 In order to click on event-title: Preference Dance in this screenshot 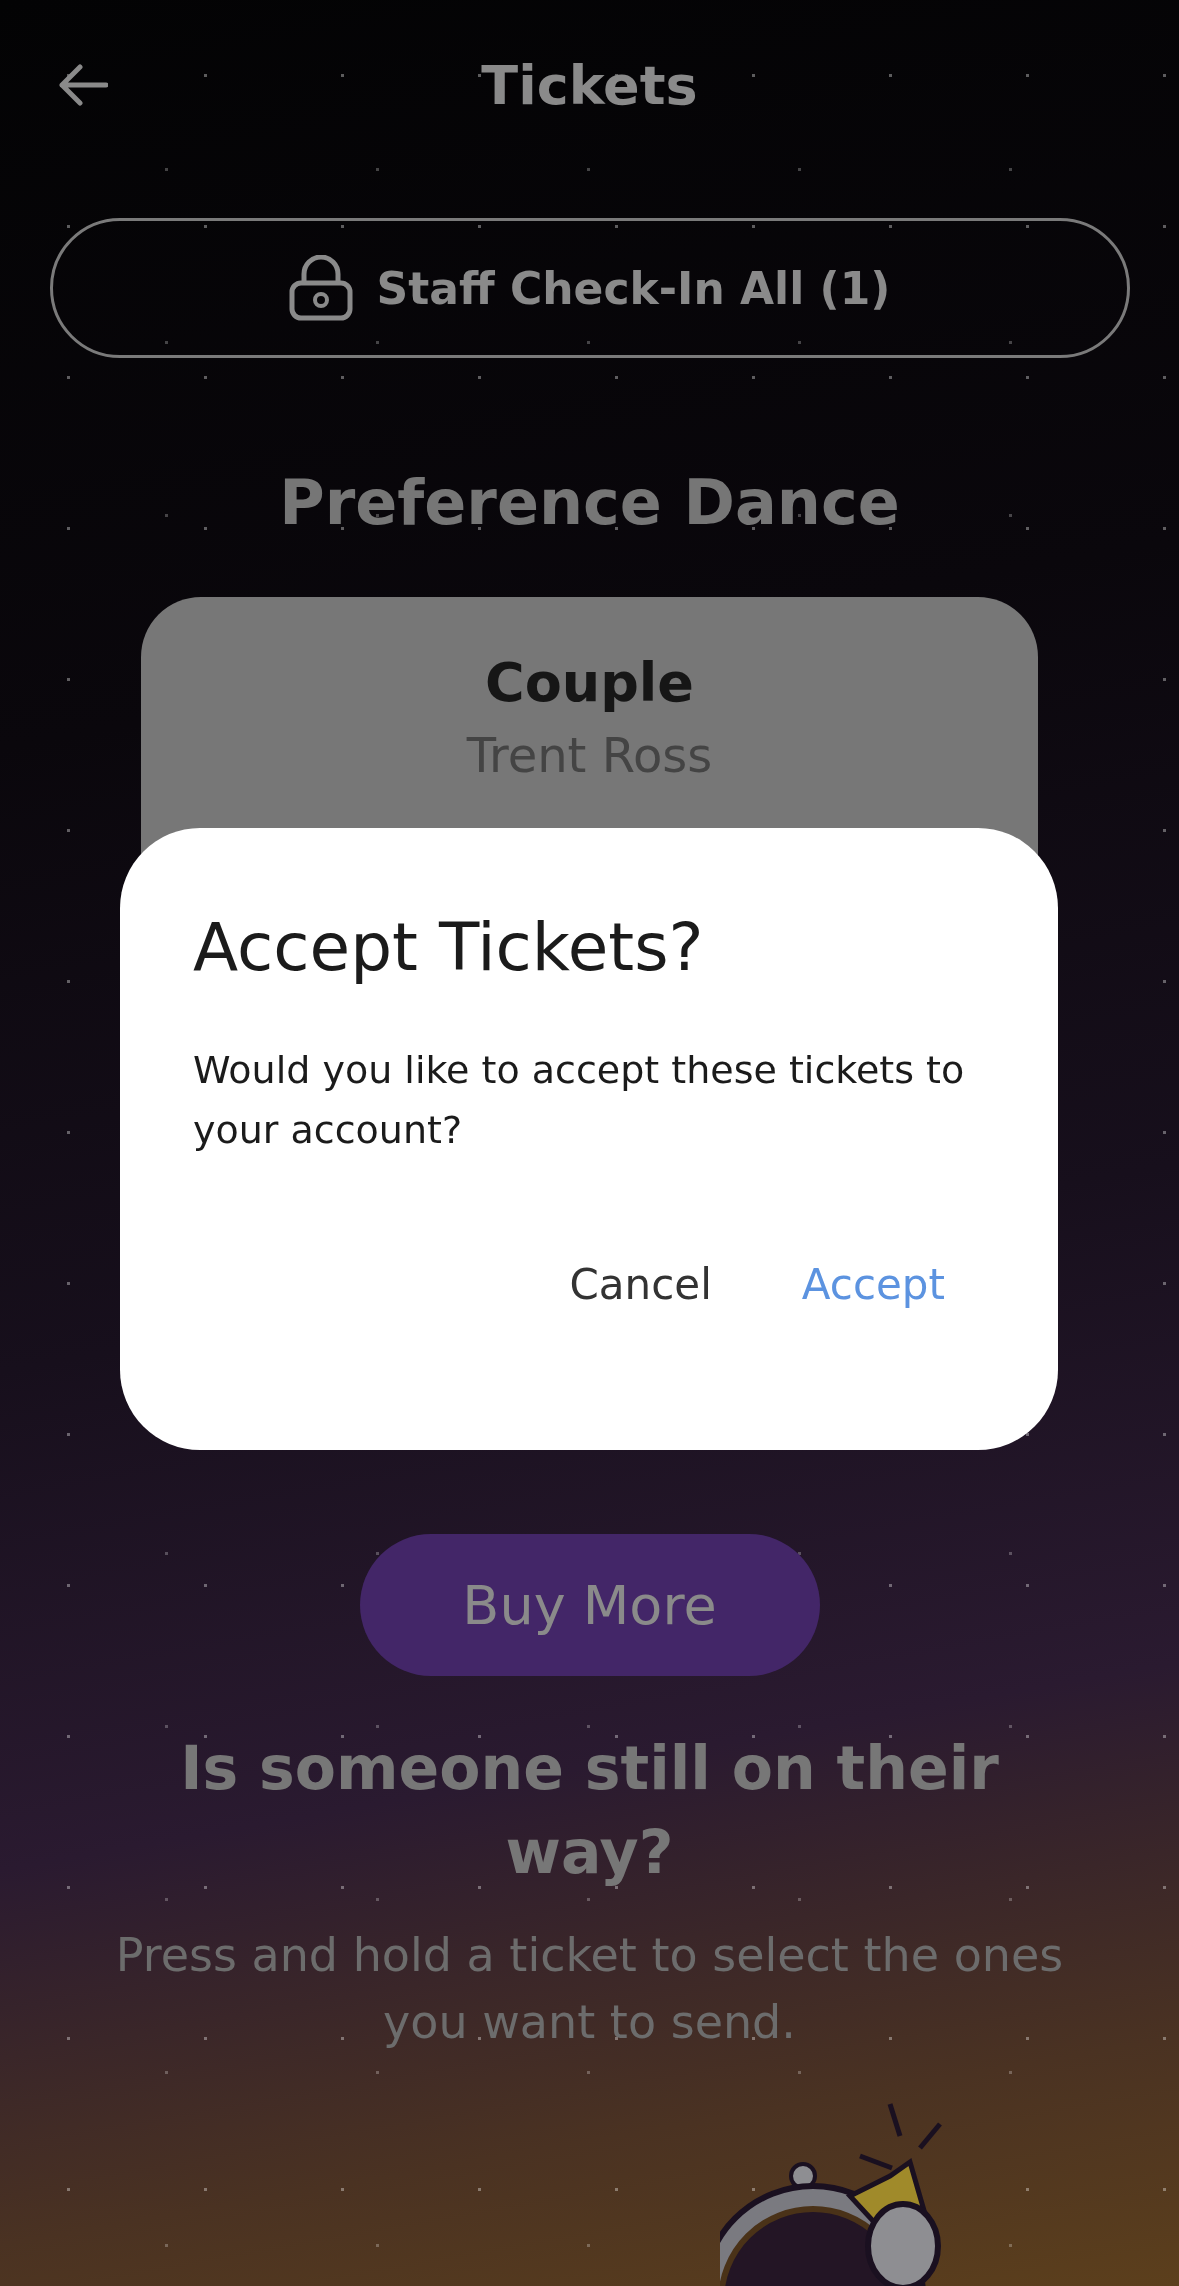, I will do `click(589, 503)`.